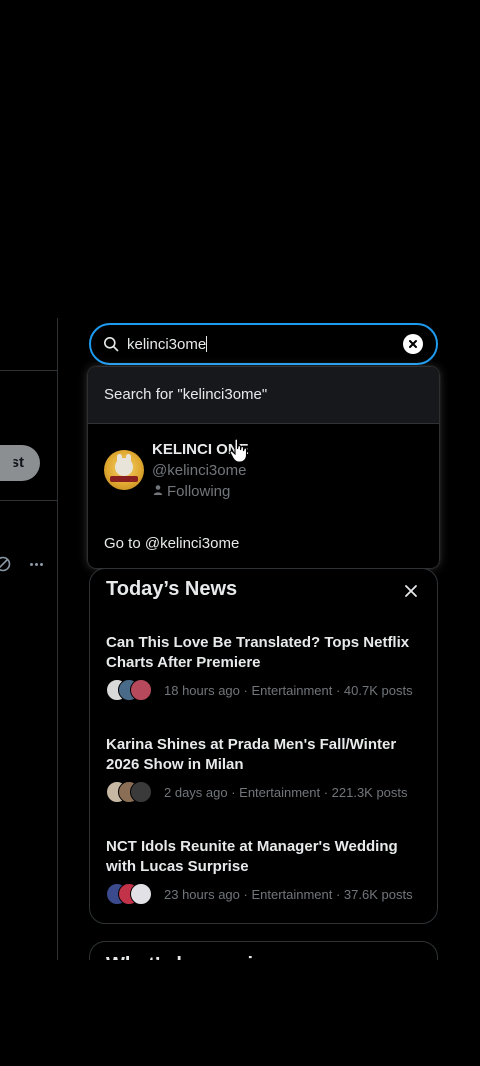 This screenshot has width=480, height=1066. I want to click on more-icon, so click(36, 564).